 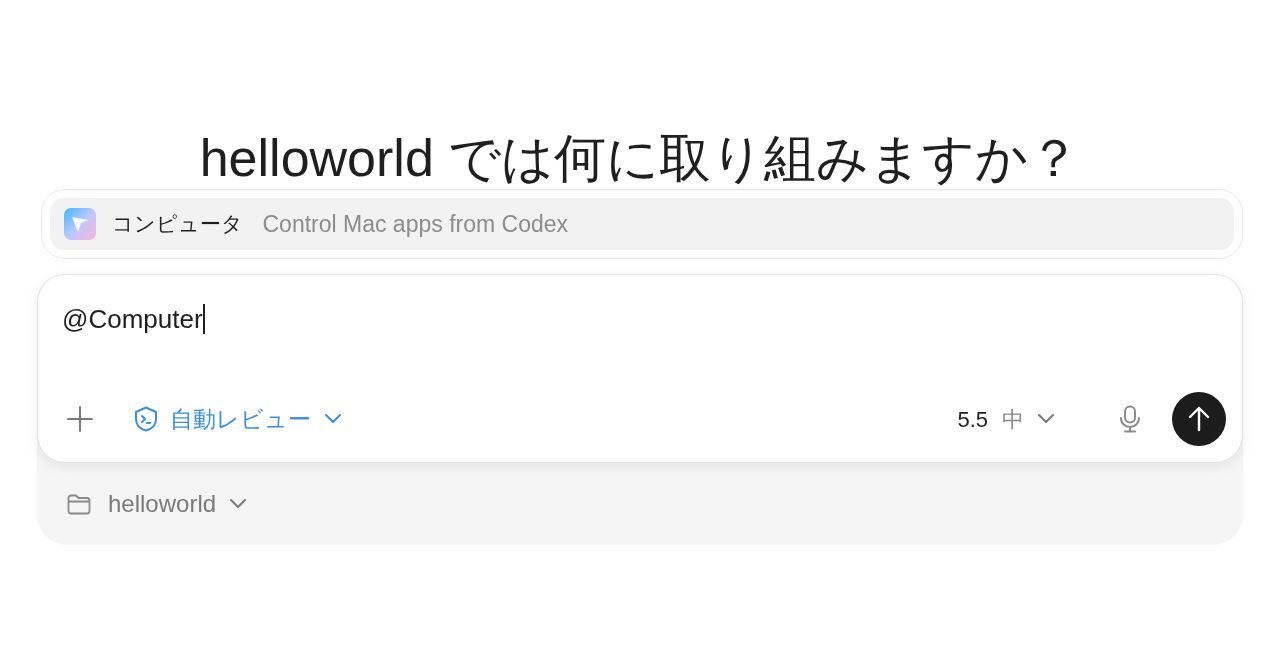 I want to click on text-cursor-icon, so click(x=203, y=319).